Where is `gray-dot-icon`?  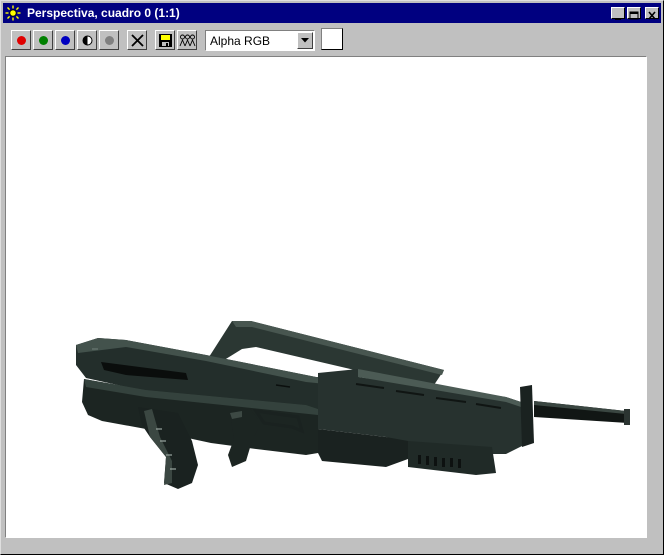 gray-dot-icon is located at coordinates (109, 40).